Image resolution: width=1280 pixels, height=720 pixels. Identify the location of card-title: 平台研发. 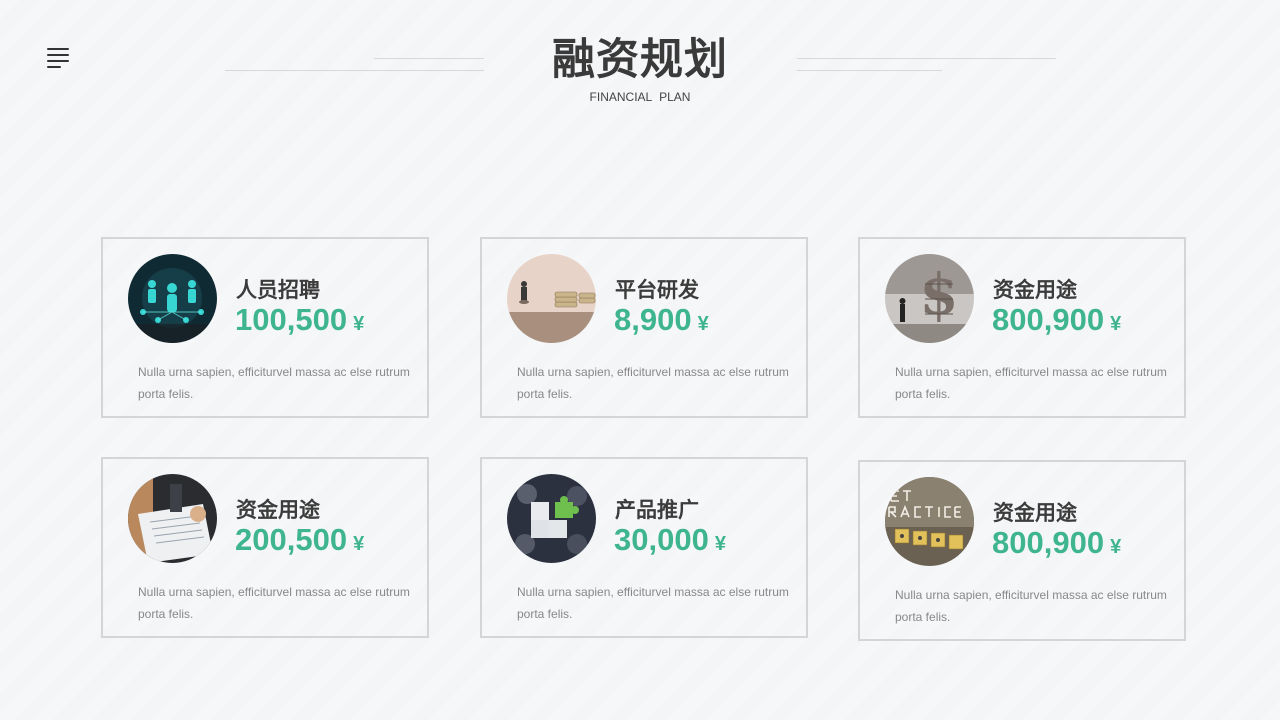
(657, 290).